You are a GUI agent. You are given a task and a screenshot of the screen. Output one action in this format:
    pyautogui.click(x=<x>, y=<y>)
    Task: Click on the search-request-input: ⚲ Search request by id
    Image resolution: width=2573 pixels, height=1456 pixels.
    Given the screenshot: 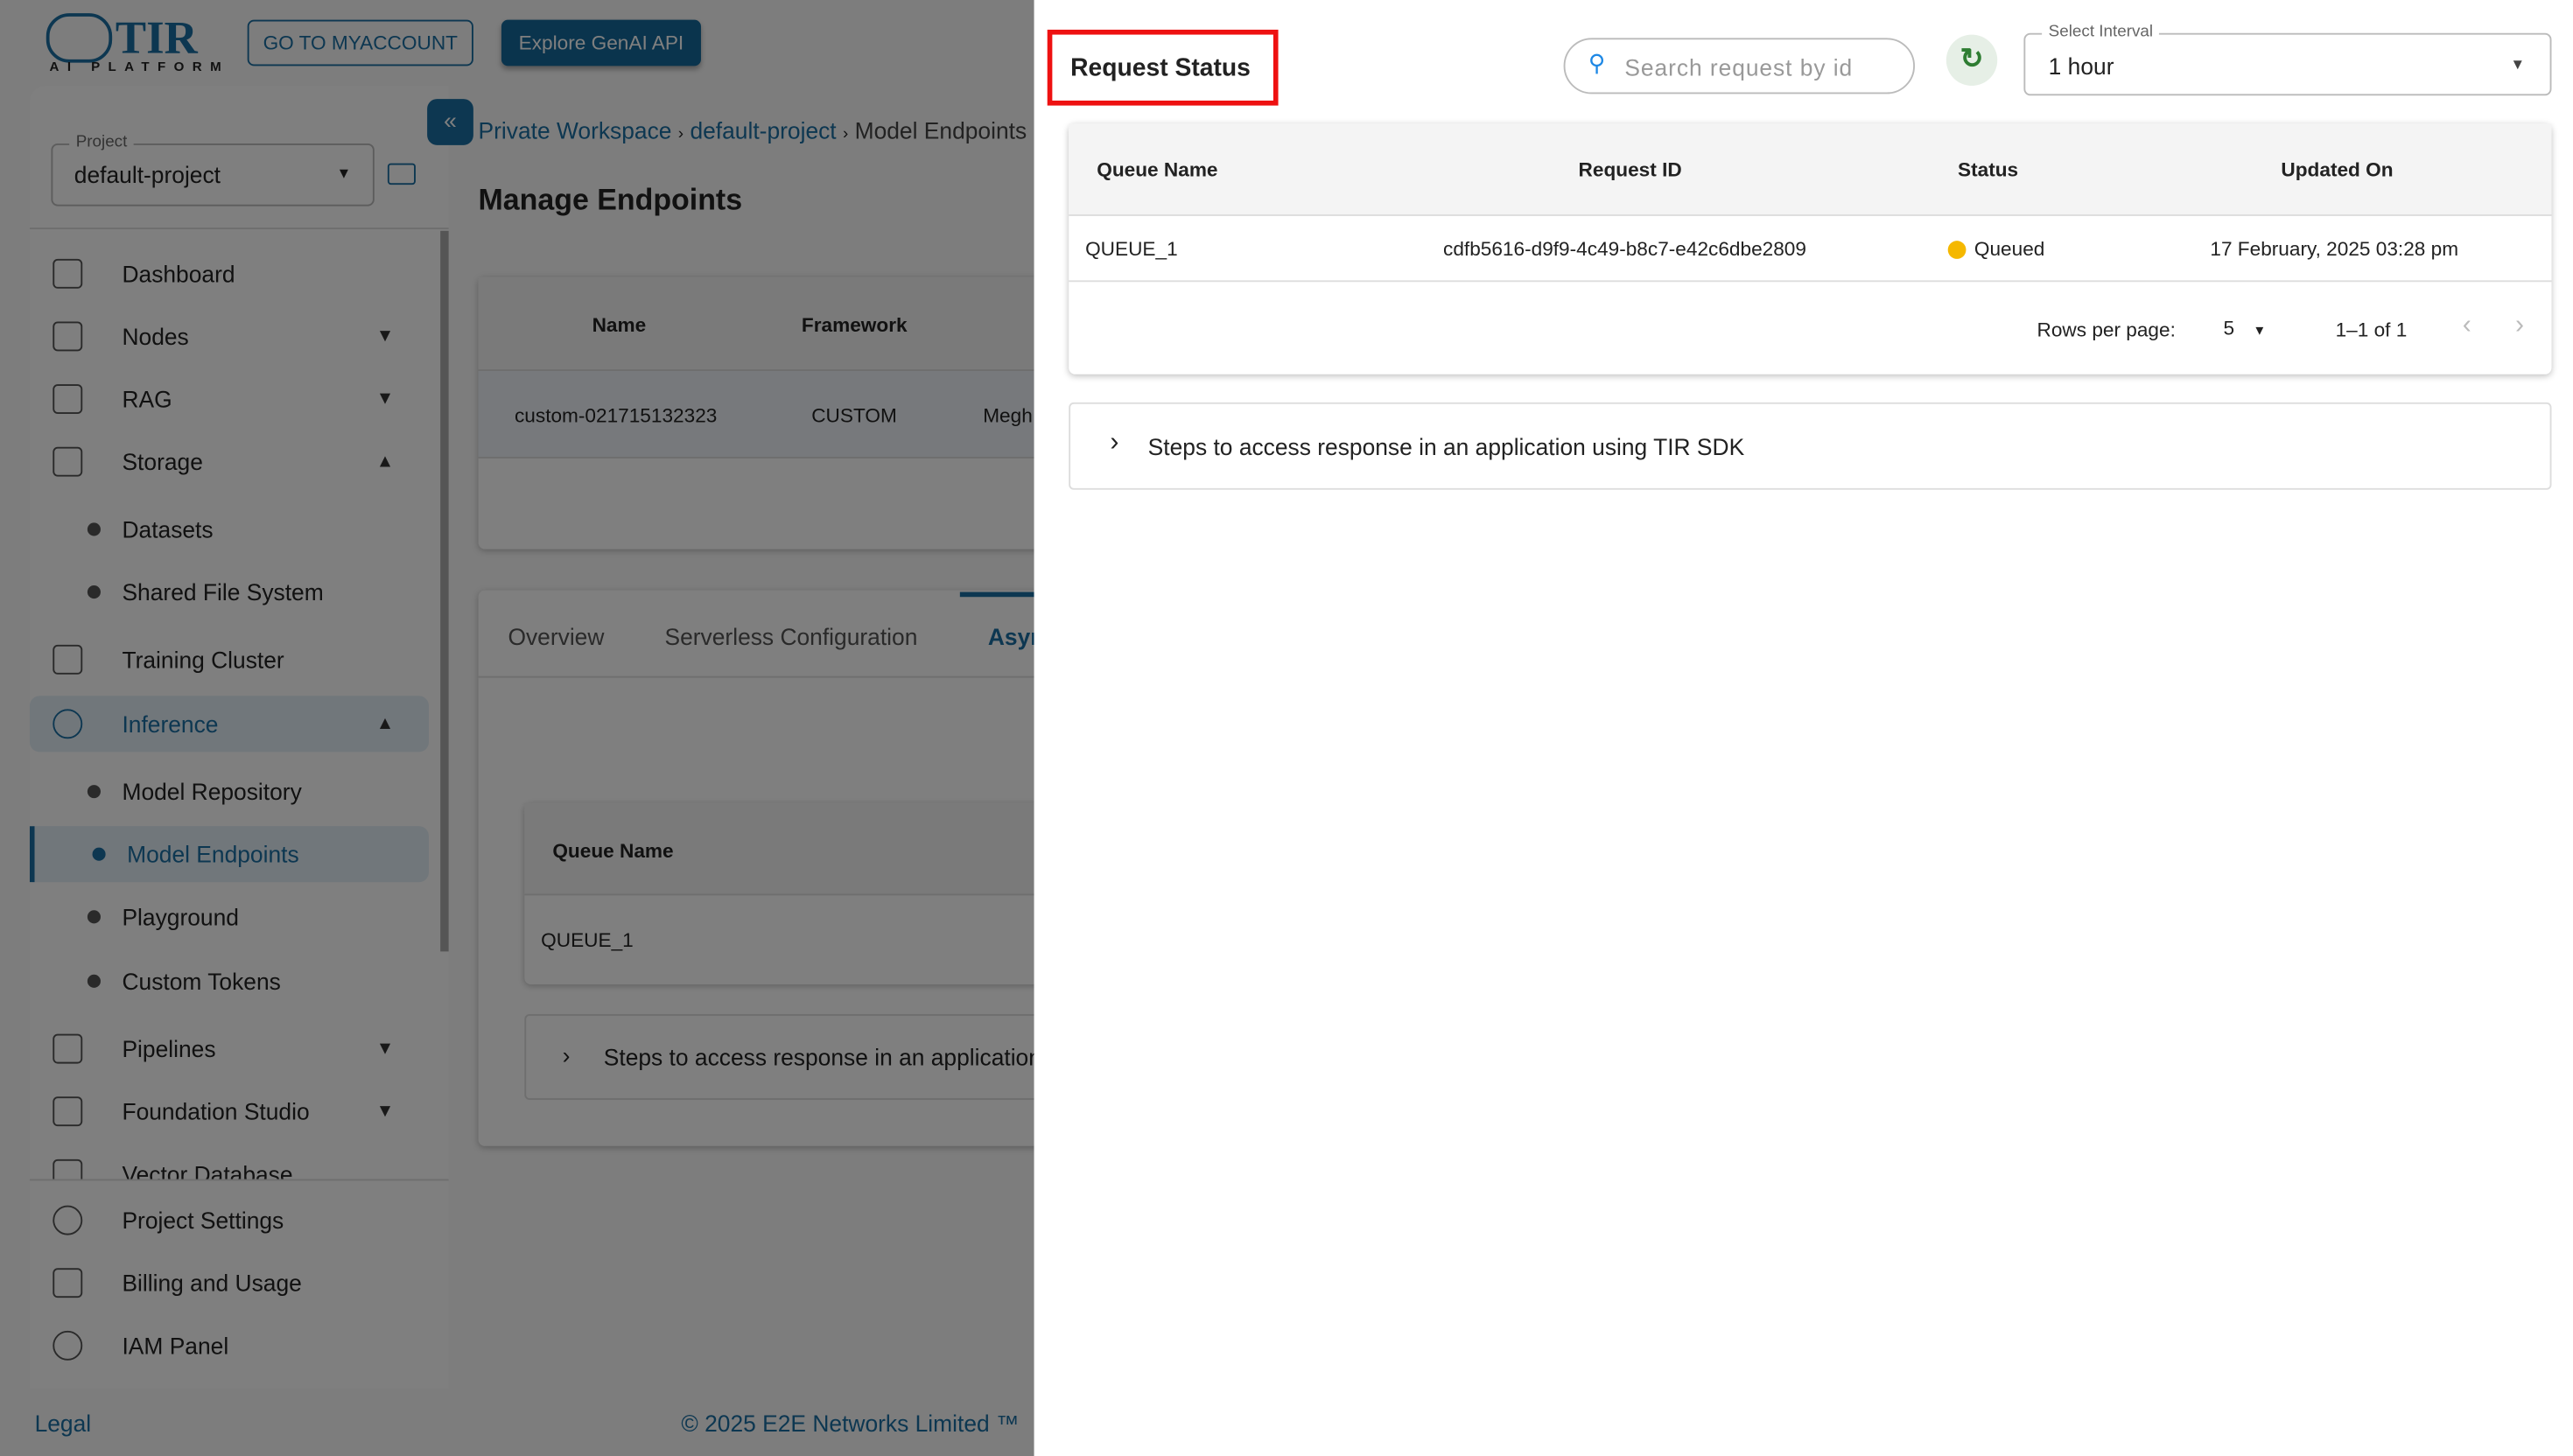 What is the action you would take?
    pyautogui.click(x=1739, y=66)
    